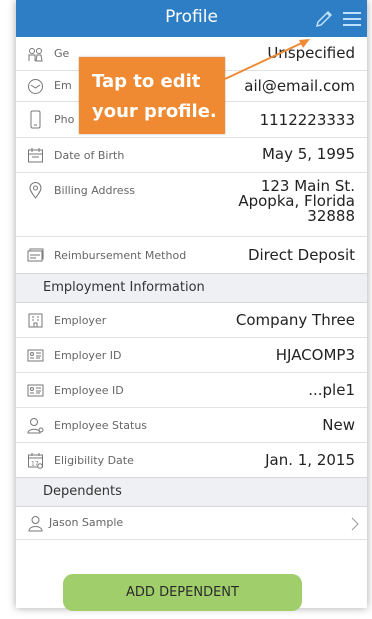  Describe the element at coordinates (35, 54) in the screenshot. I see `gender-icon` at that location.